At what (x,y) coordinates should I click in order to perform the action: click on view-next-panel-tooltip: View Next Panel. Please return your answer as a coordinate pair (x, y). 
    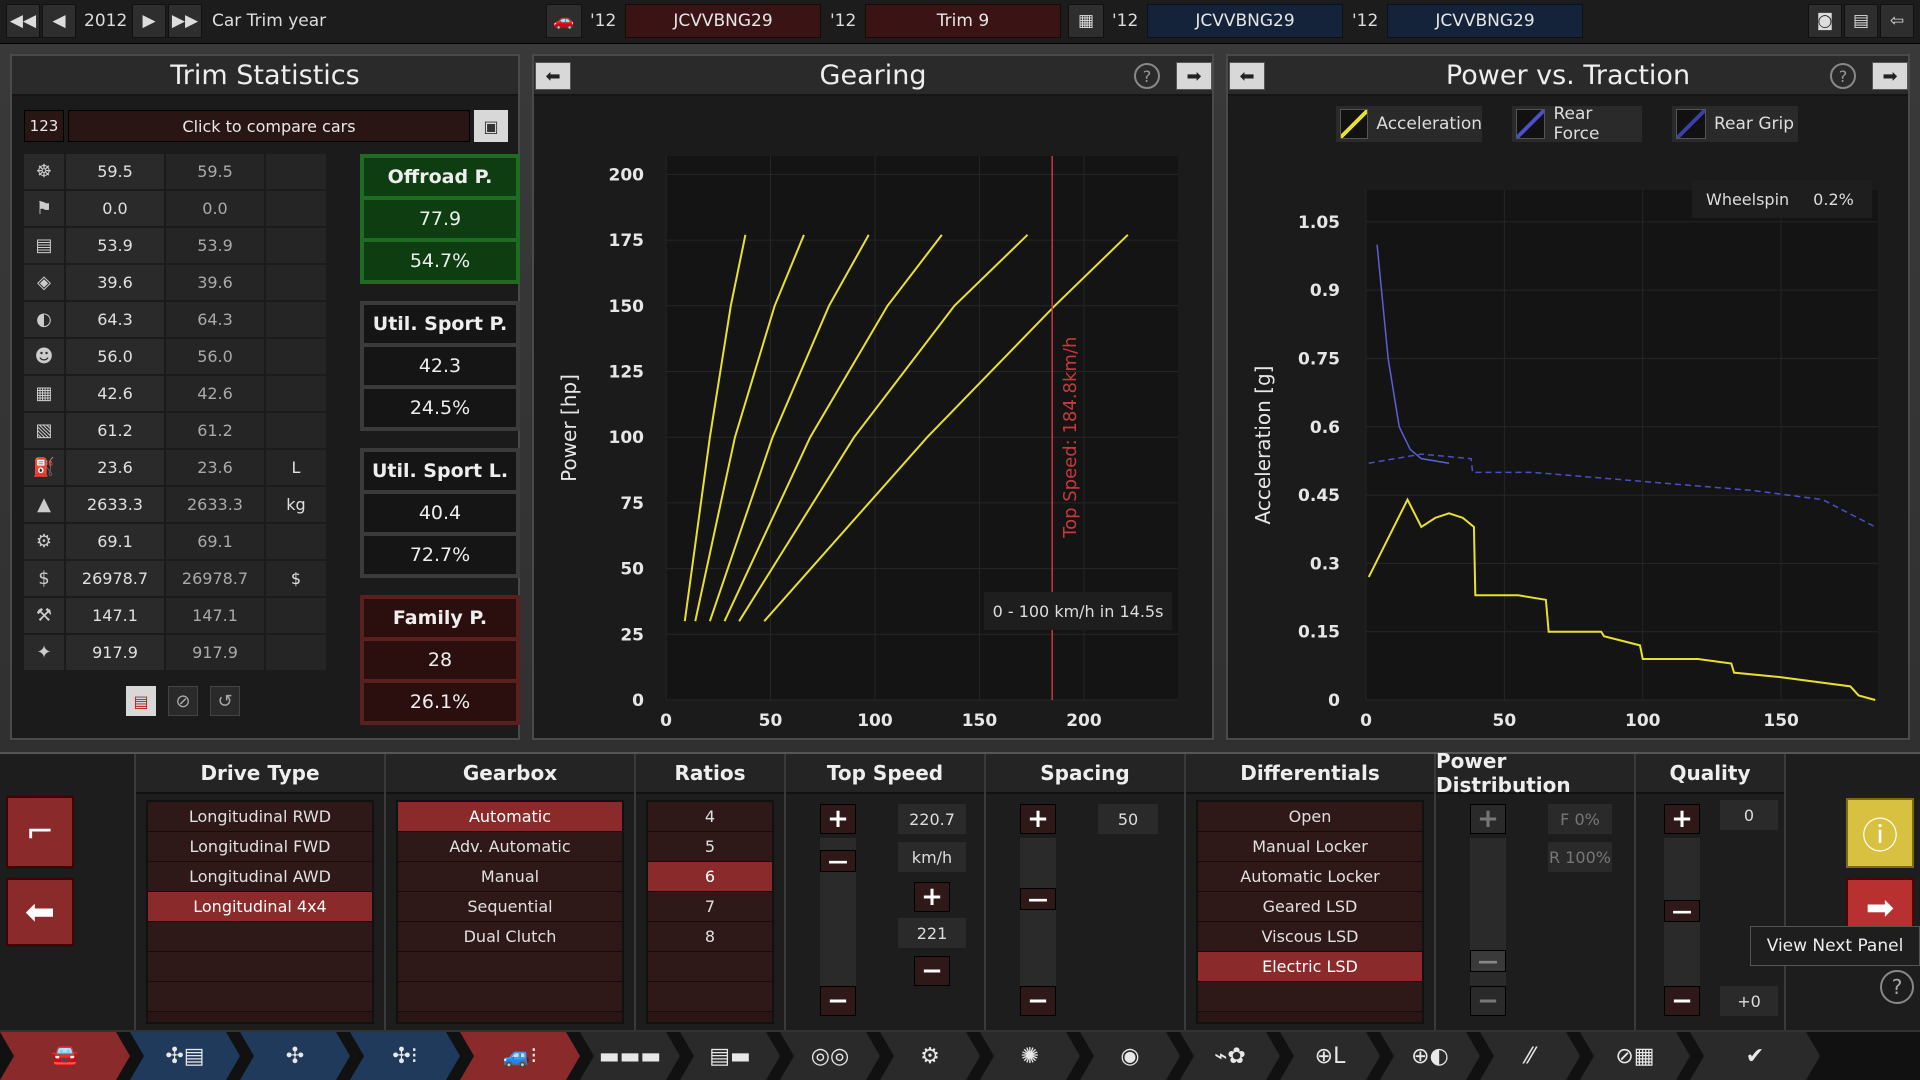
    Looking at the image, I should click on (1835, 946).